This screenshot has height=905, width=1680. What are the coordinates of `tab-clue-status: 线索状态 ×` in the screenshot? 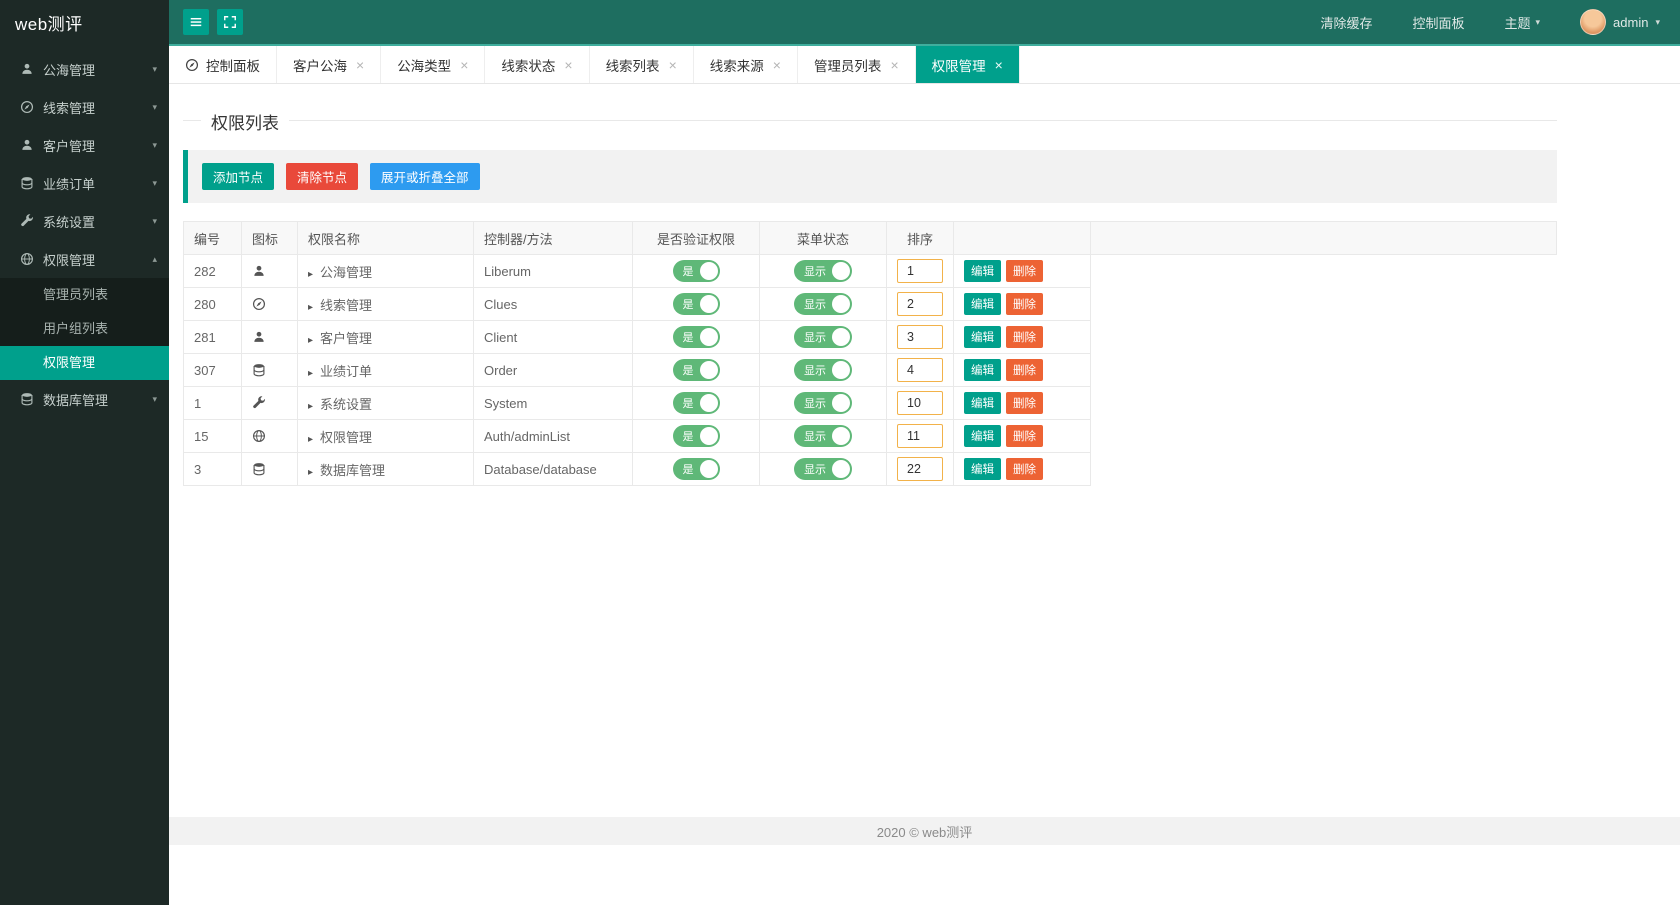 It's located at (537, 64).